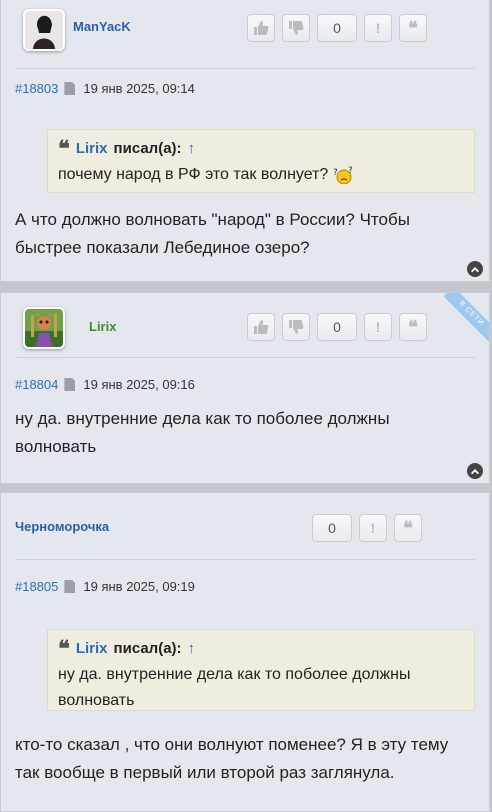 The image size is (492, 812). Describe the element at coordinates (102, 326) in the screenshot. I see `username: Lirix` at that location.